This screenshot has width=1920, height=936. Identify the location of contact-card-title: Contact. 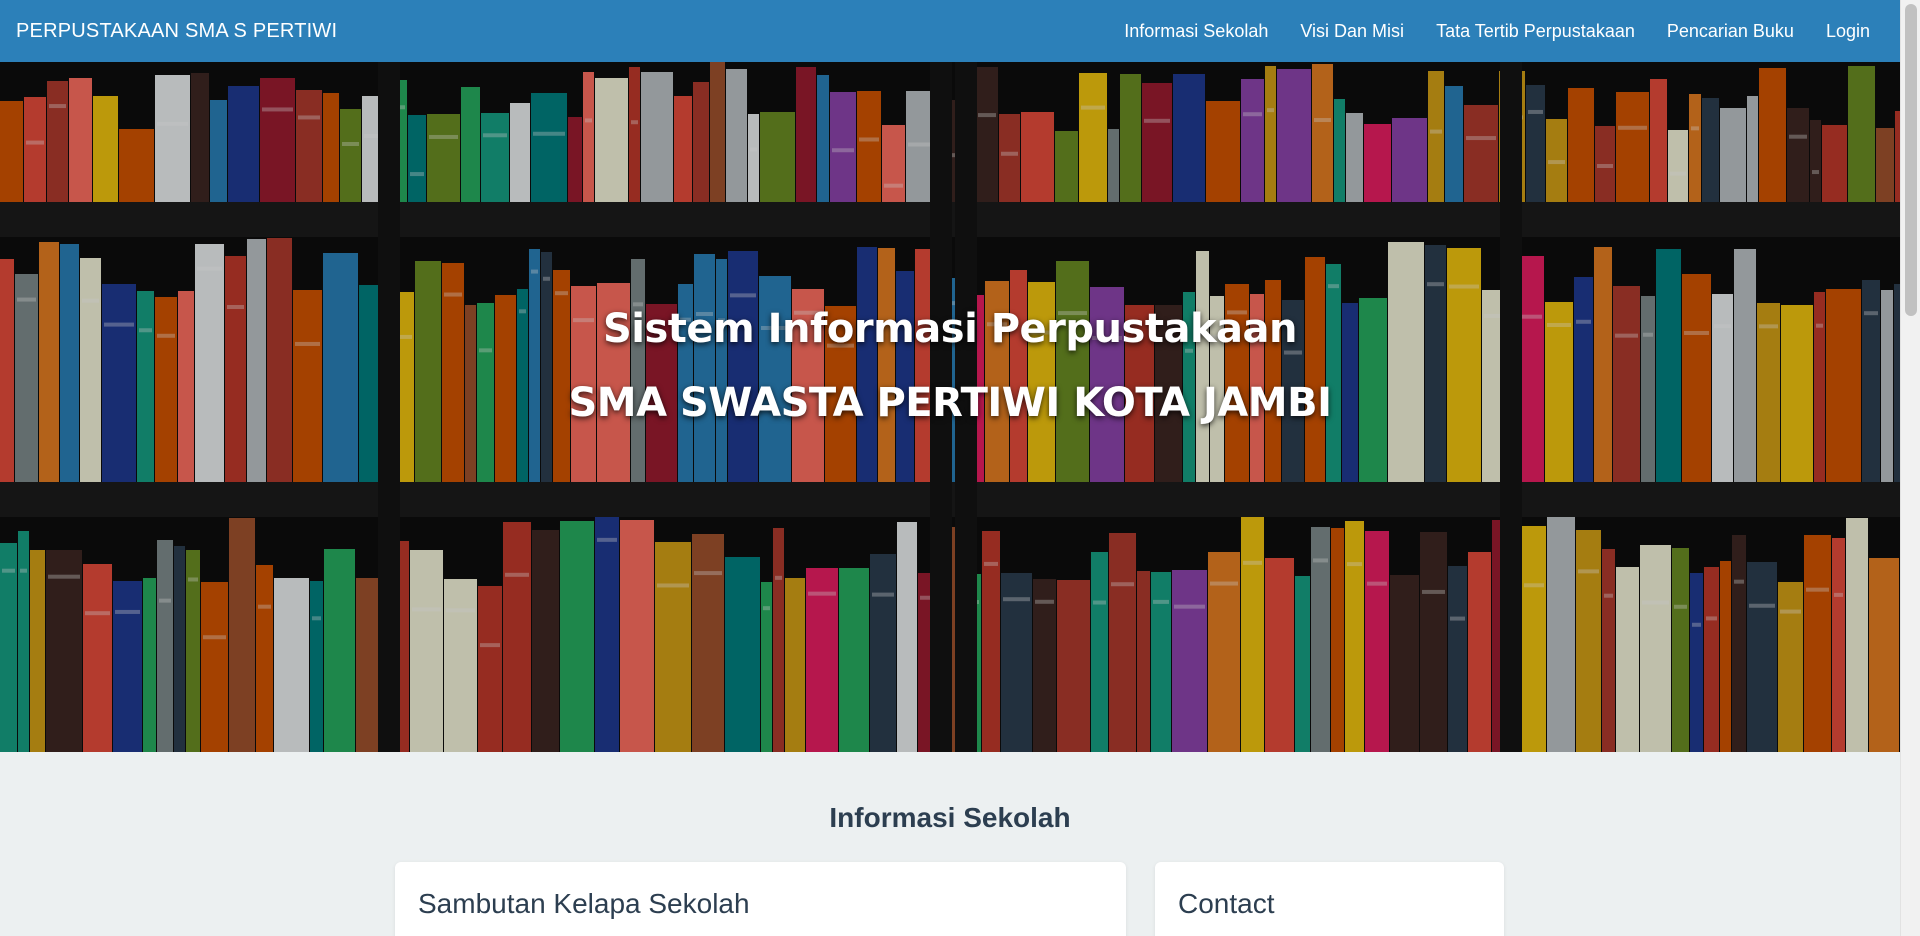
(1226, 903).